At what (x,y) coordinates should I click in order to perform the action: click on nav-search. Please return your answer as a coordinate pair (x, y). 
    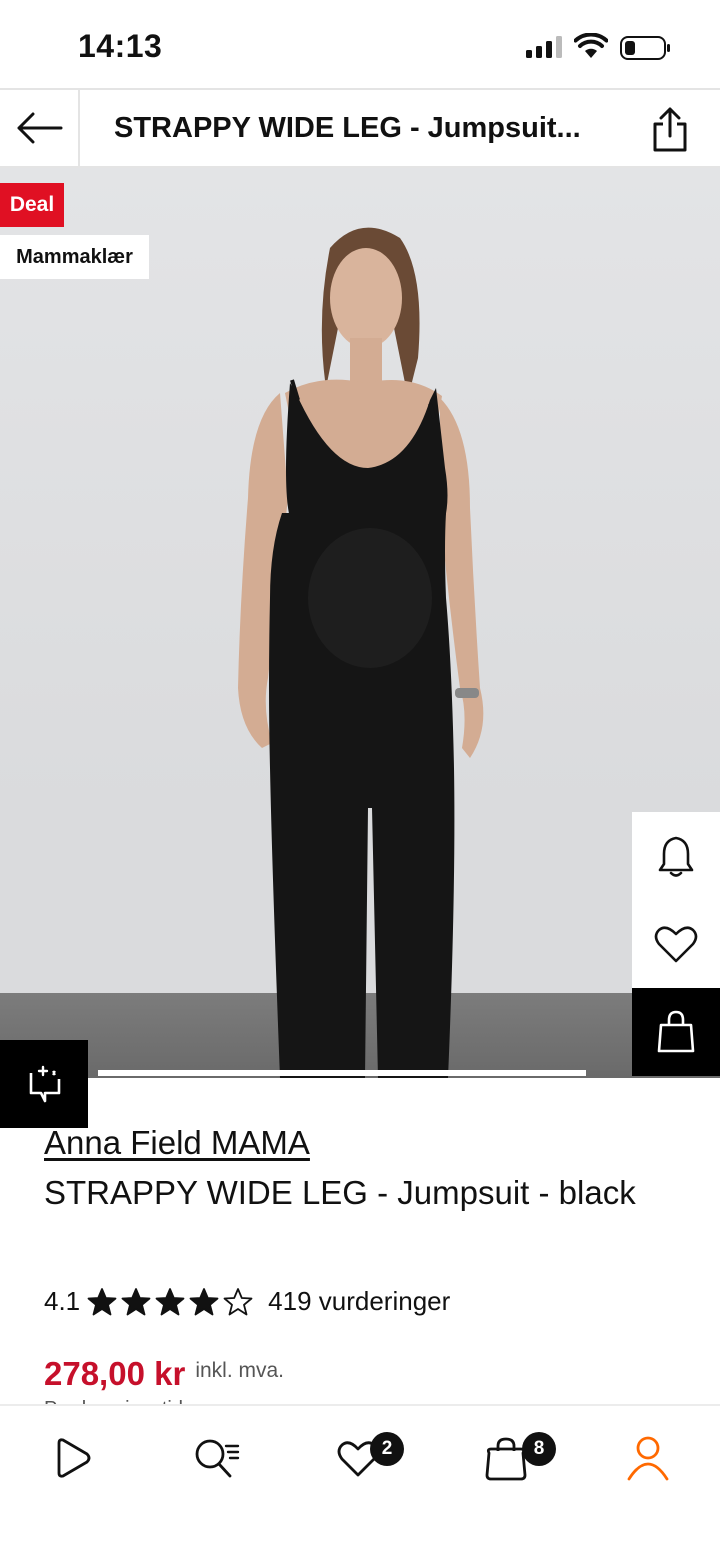
    Looking at the image, I should click on (216, 1458).